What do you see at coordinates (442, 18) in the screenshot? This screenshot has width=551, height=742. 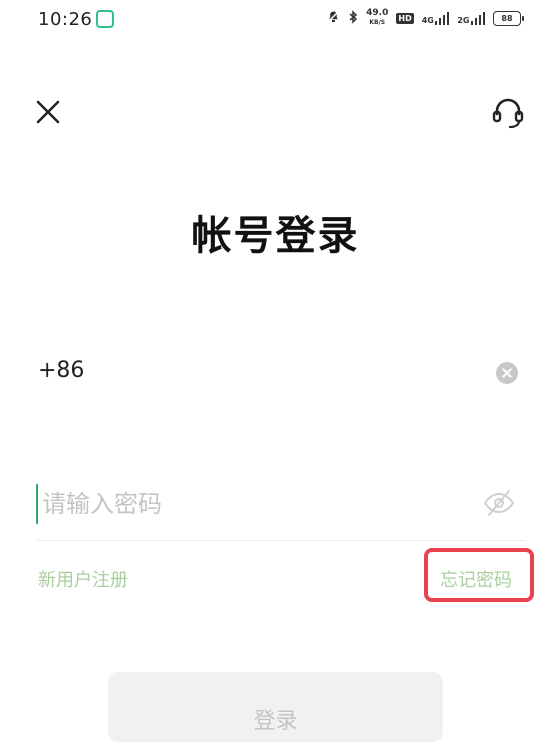 I see `signal-icon` at bounding box center [442, 18].